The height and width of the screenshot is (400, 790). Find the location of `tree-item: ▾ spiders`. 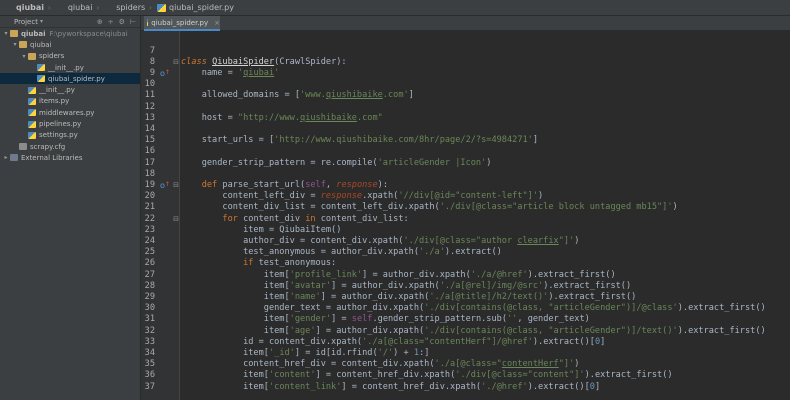

tree-item: ▾ spiders is located at coordinates (70, 56).